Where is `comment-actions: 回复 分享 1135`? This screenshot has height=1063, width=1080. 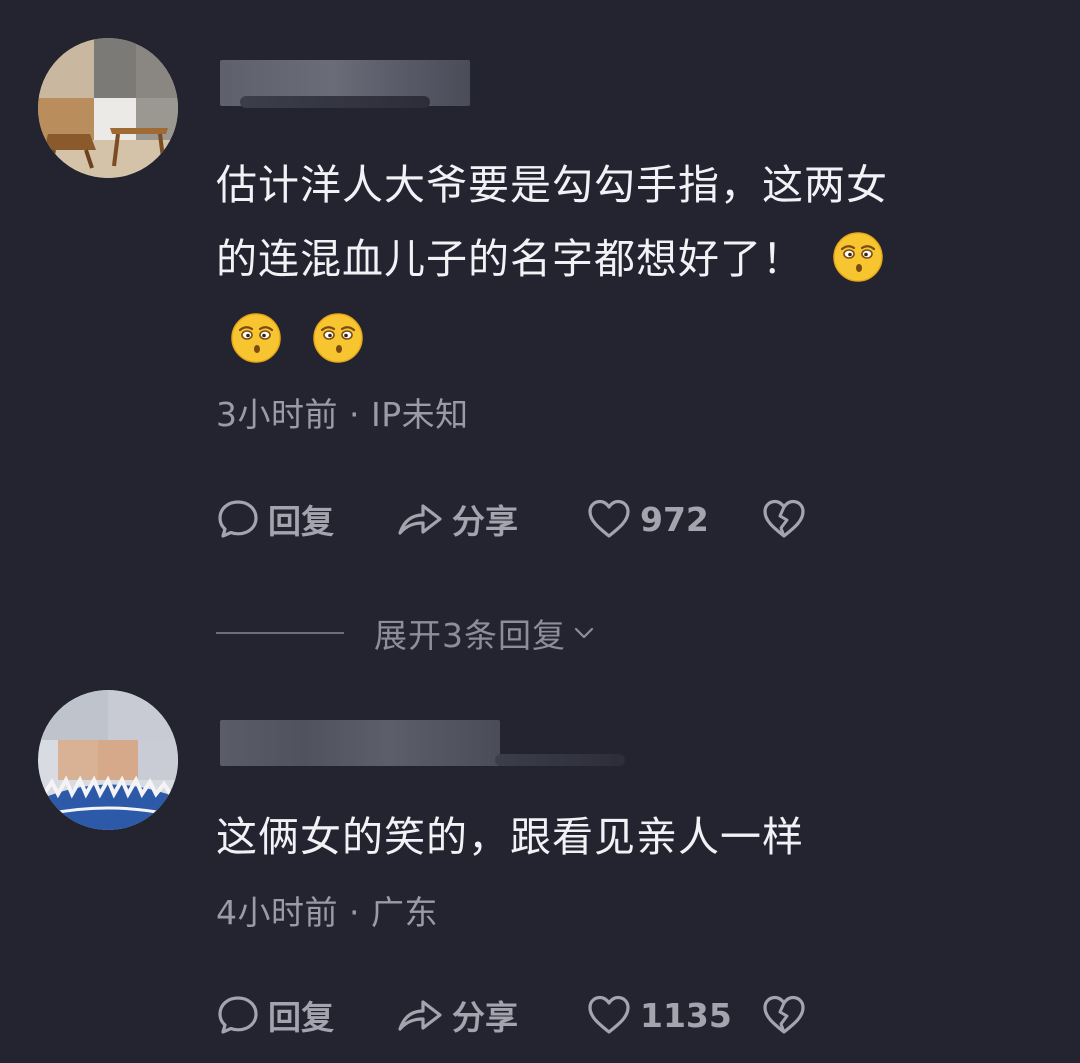
comment-actions: 回复 分享 1135 is located at coordinates (513, 1015).